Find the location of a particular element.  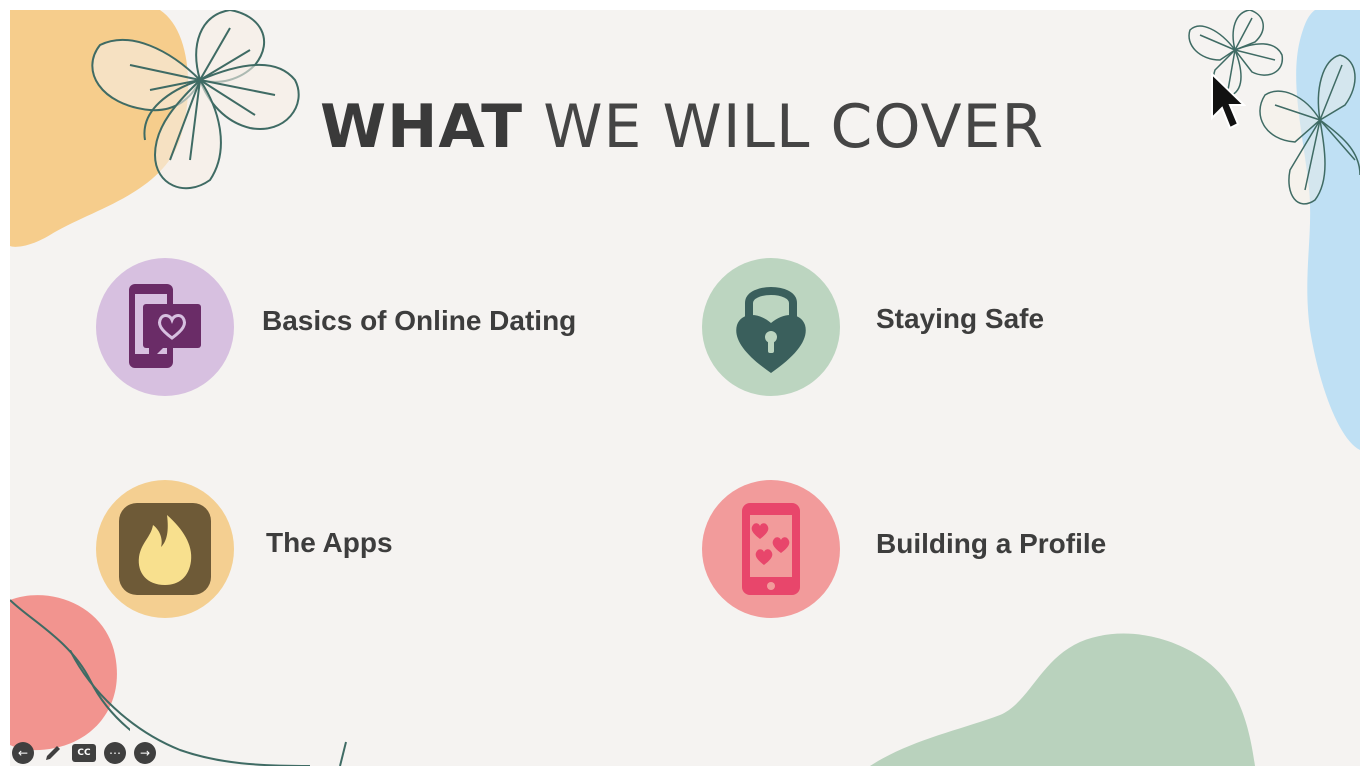

captions-button: CC is located at coordinates (84, 753).